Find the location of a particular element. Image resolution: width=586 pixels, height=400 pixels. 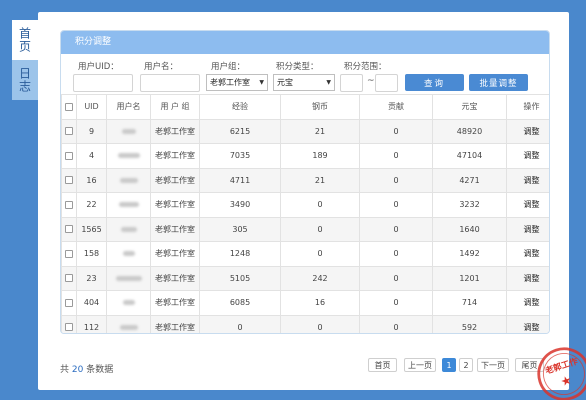

tab-log: 日志 is located at coordinates (25, 80).